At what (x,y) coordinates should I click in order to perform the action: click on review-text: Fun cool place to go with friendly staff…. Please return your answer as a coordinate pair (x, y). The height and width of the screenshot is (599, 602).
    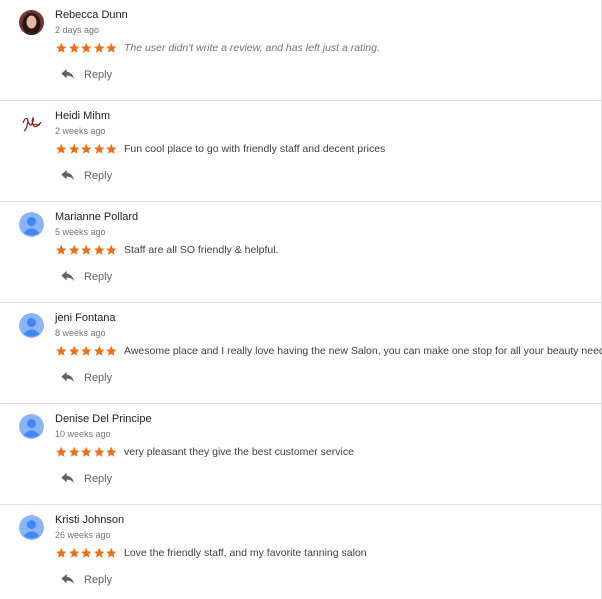
    Looking at the image, I should click on (255, 149).